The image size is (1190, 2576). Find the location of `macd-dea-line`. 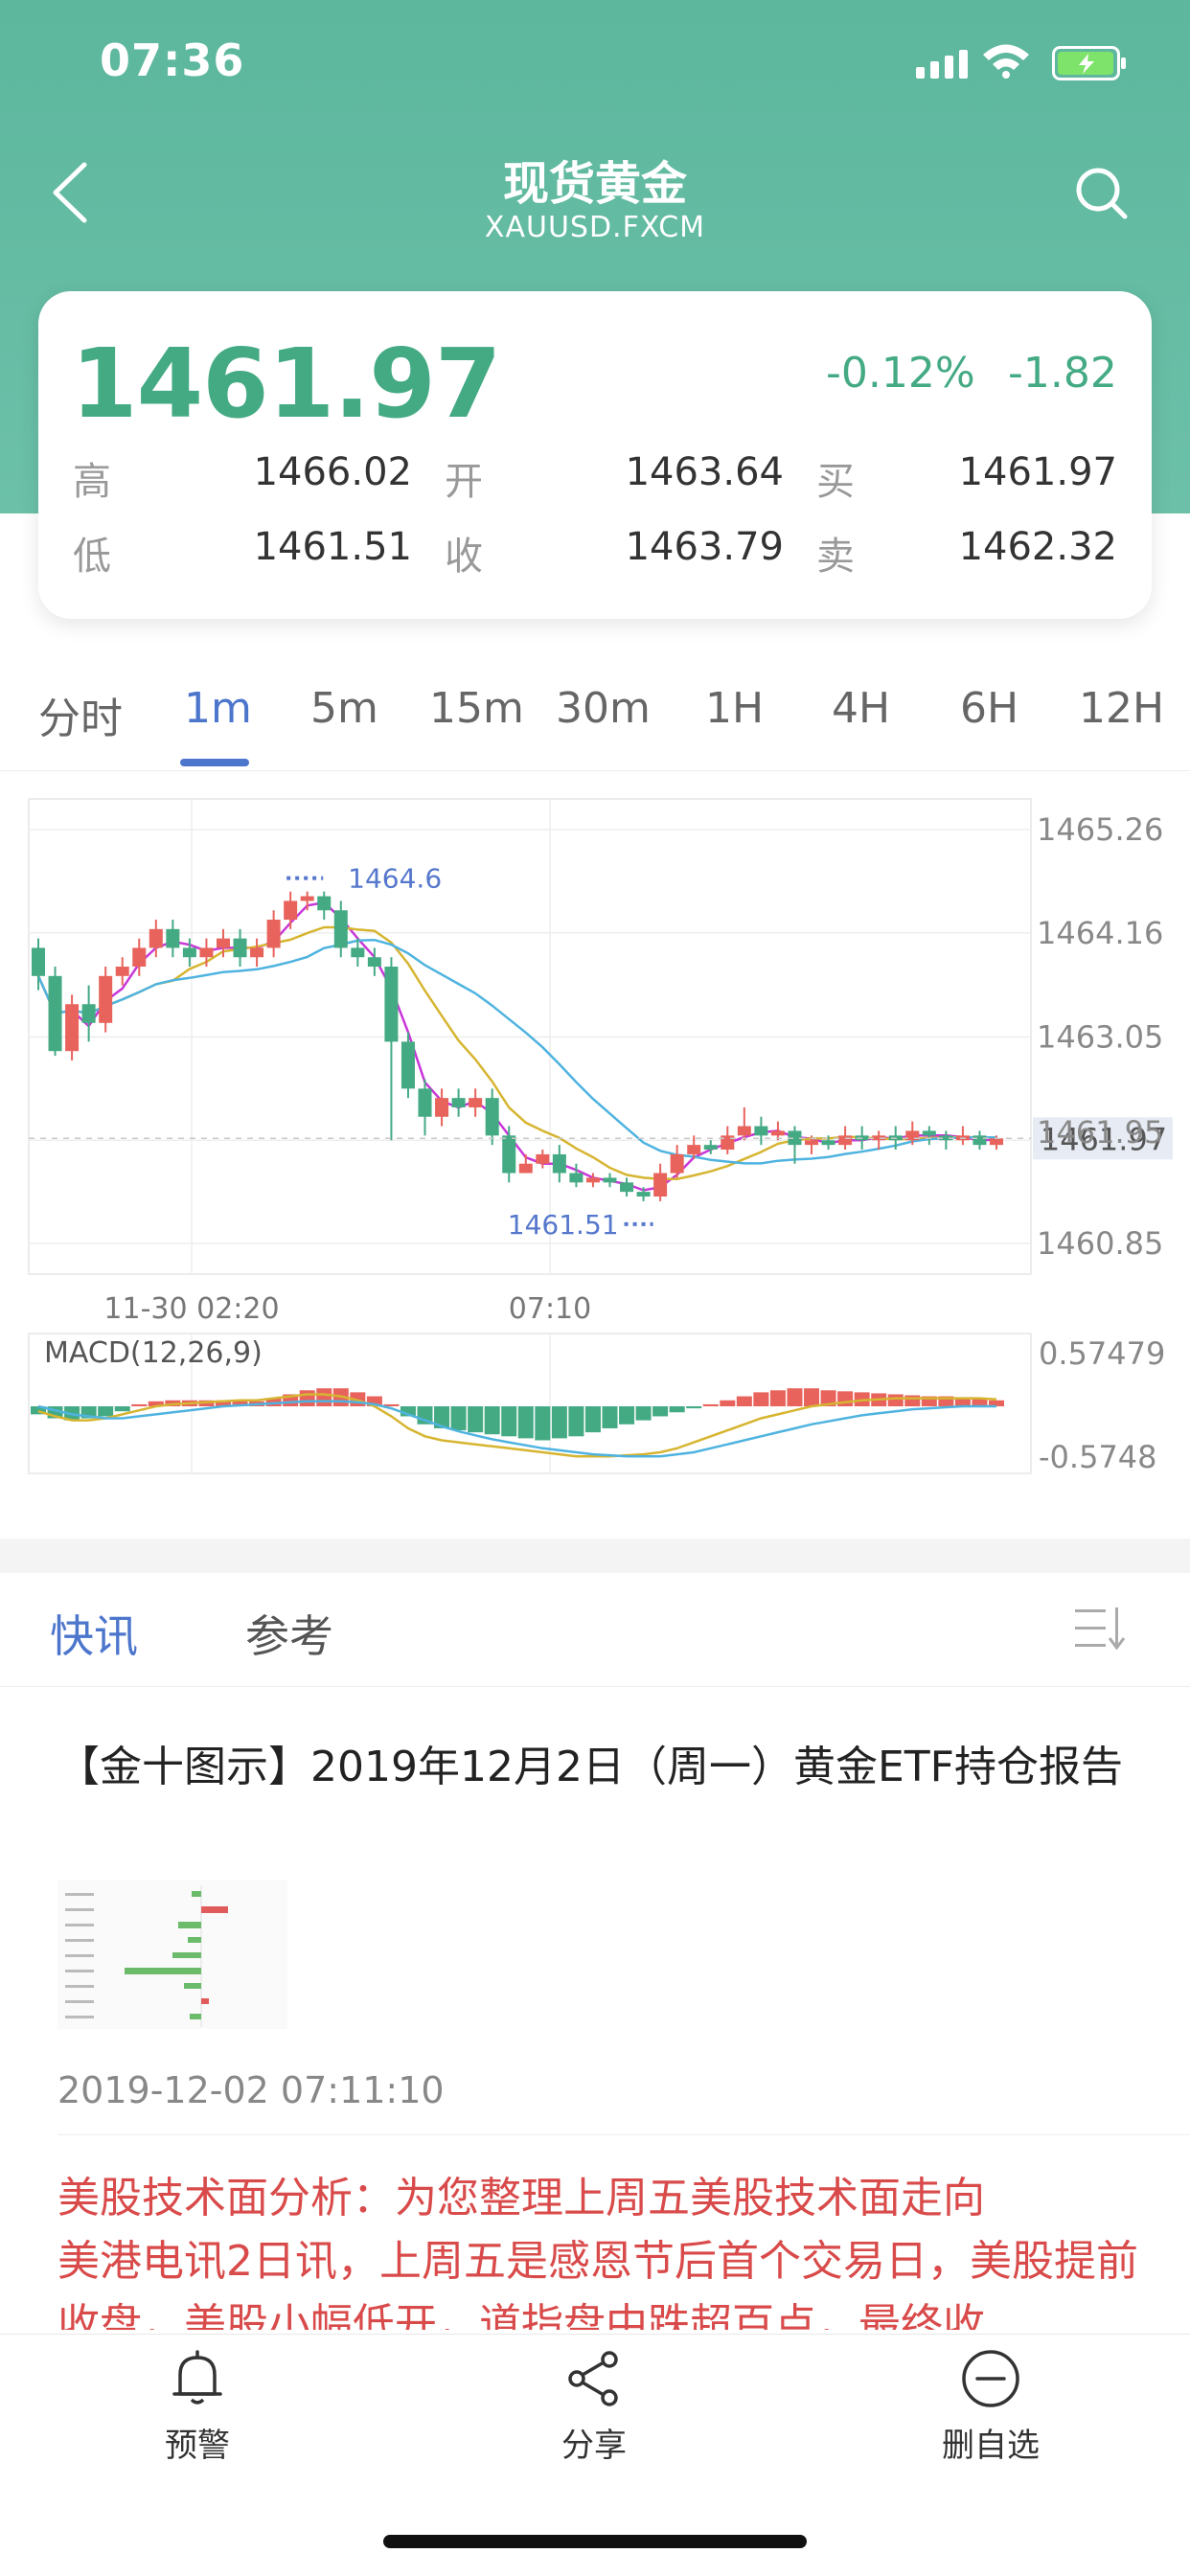

macd-dea-line is located at coordinates (516, 1429).